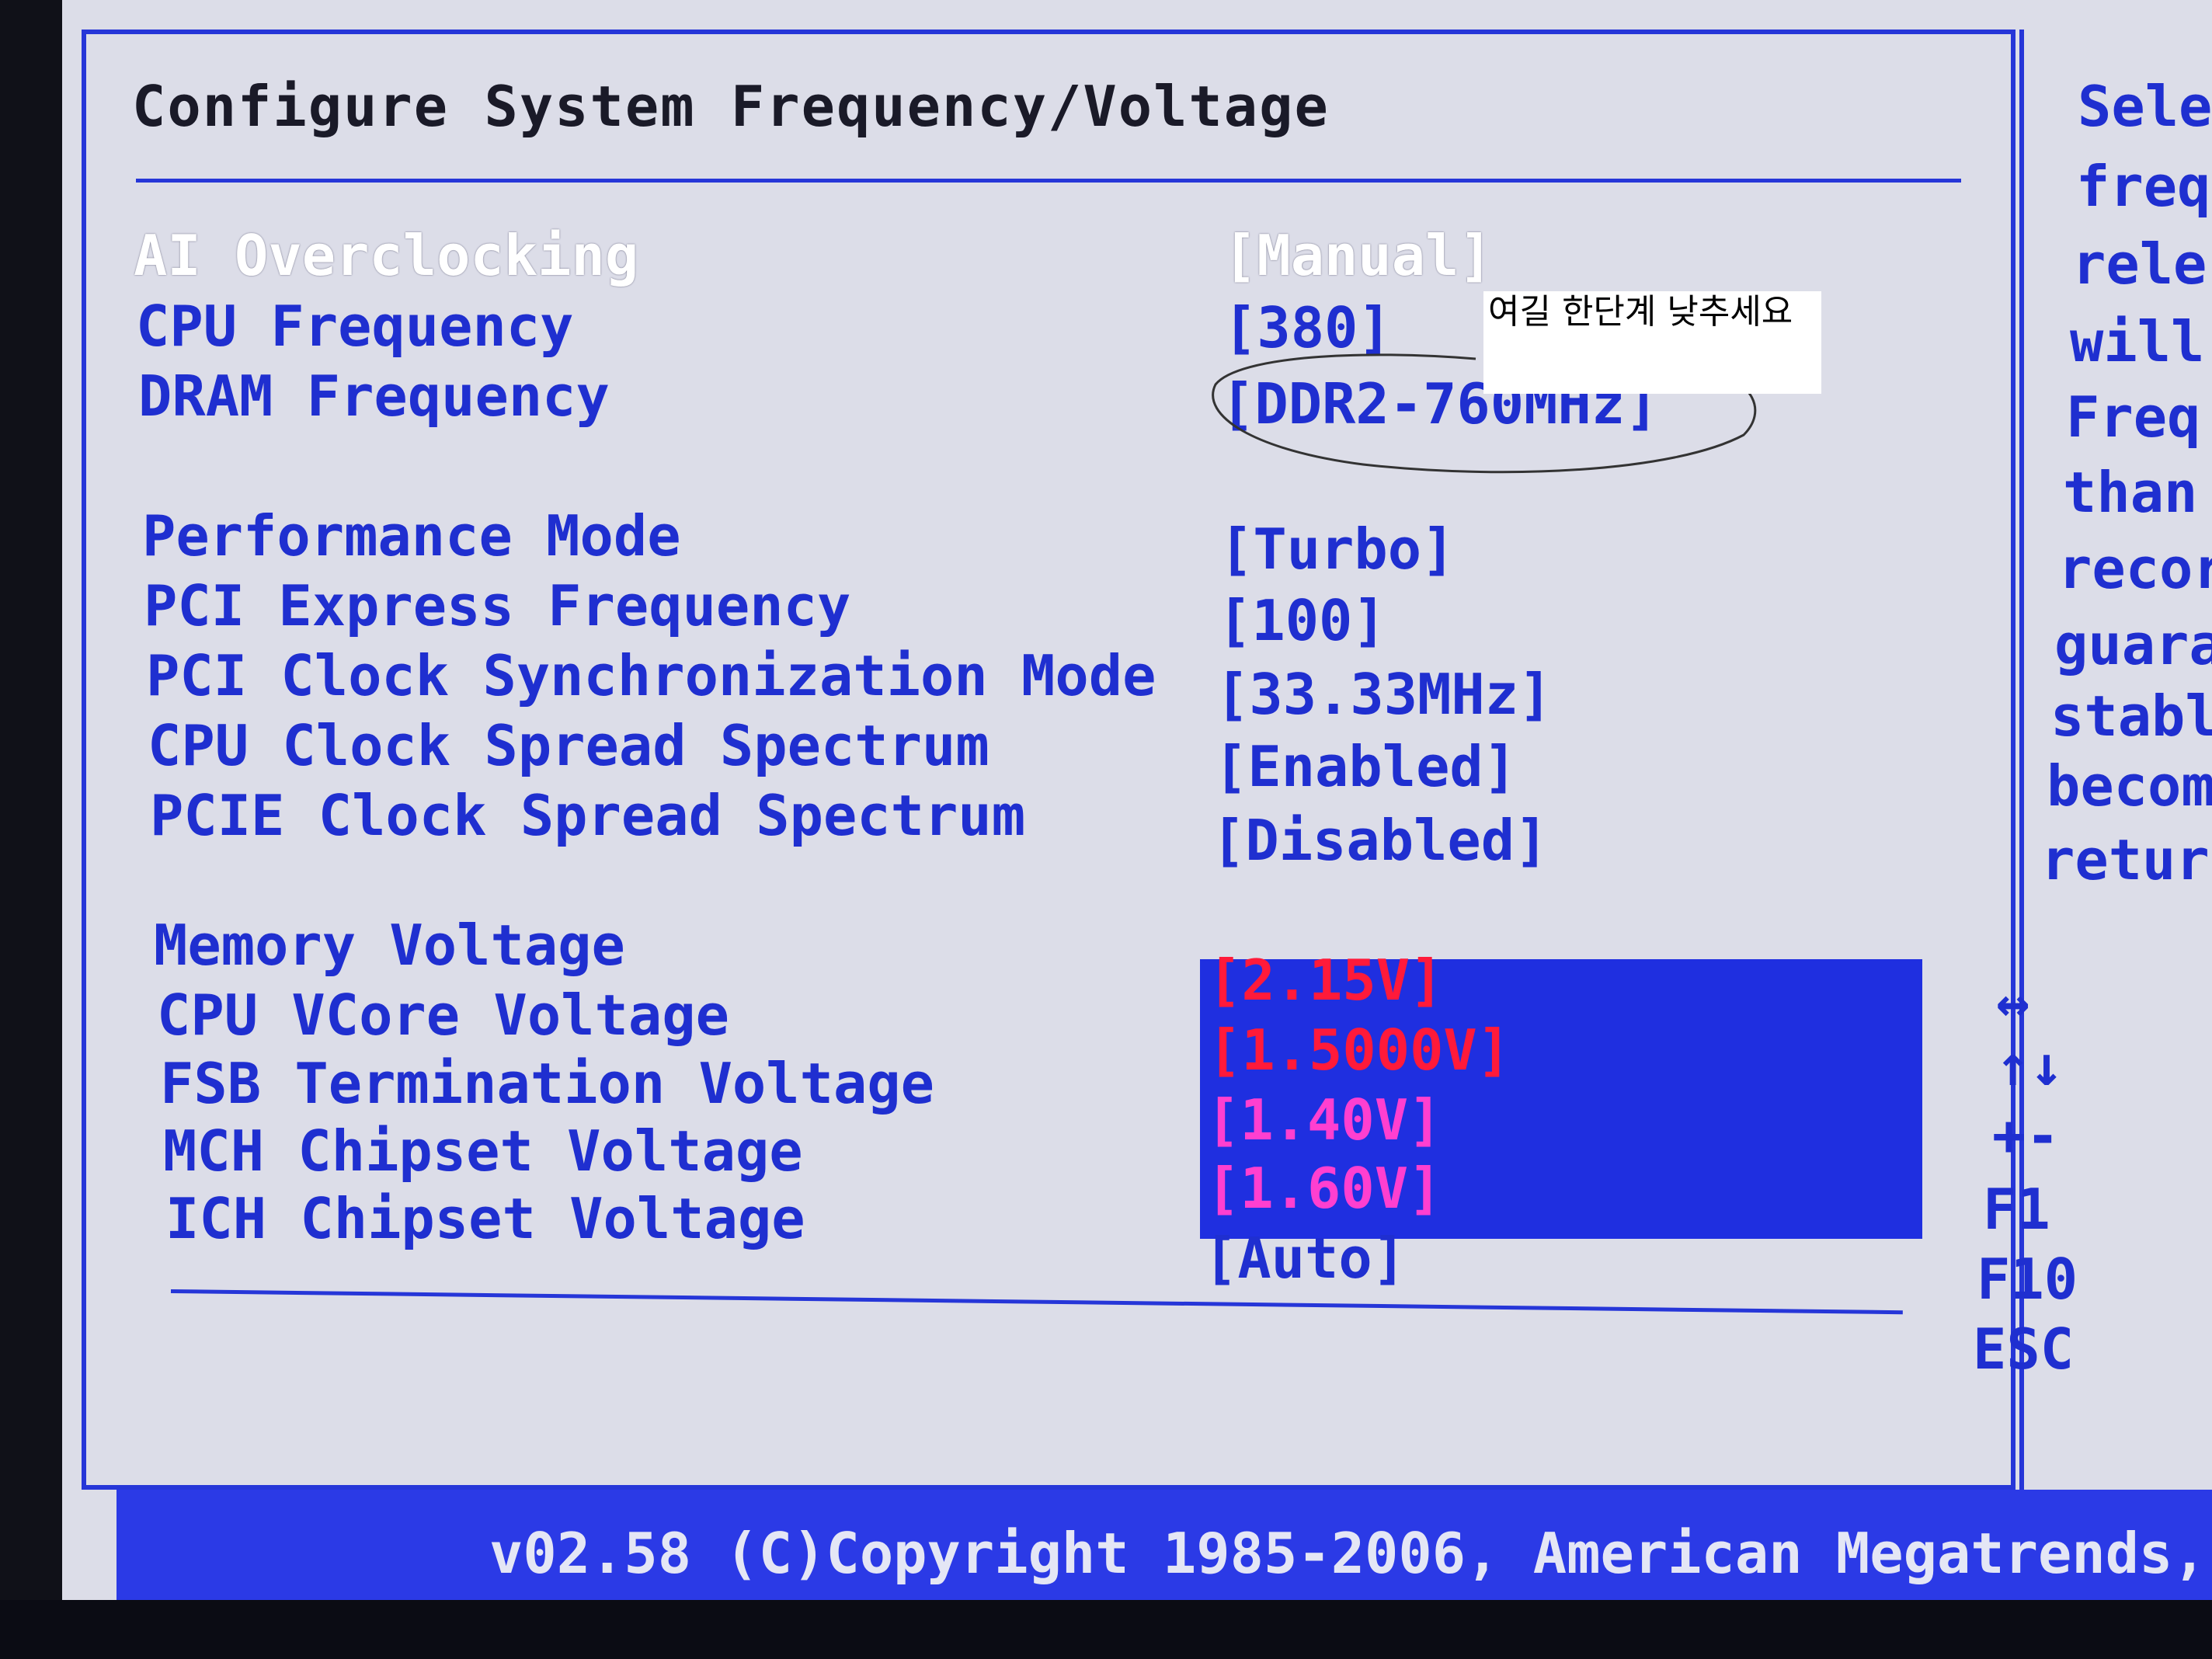  What do you see at coordinates (1365, 766) in the screenshot?
I see `setting-value-cpu-clock-spread-spectrum: [Enabled]` at bounding box center [1365, 766].